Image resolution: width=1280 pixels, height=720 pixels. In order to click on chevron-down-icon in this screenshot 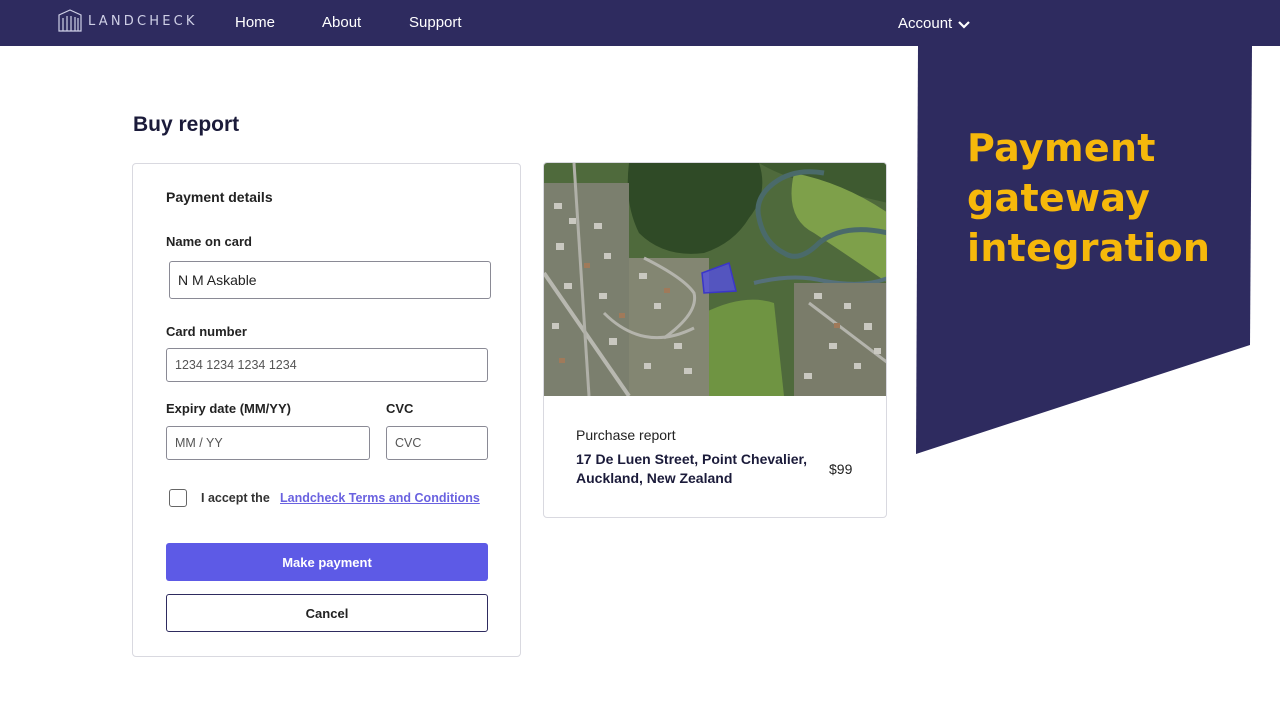, I will do `click(964, 24)`.